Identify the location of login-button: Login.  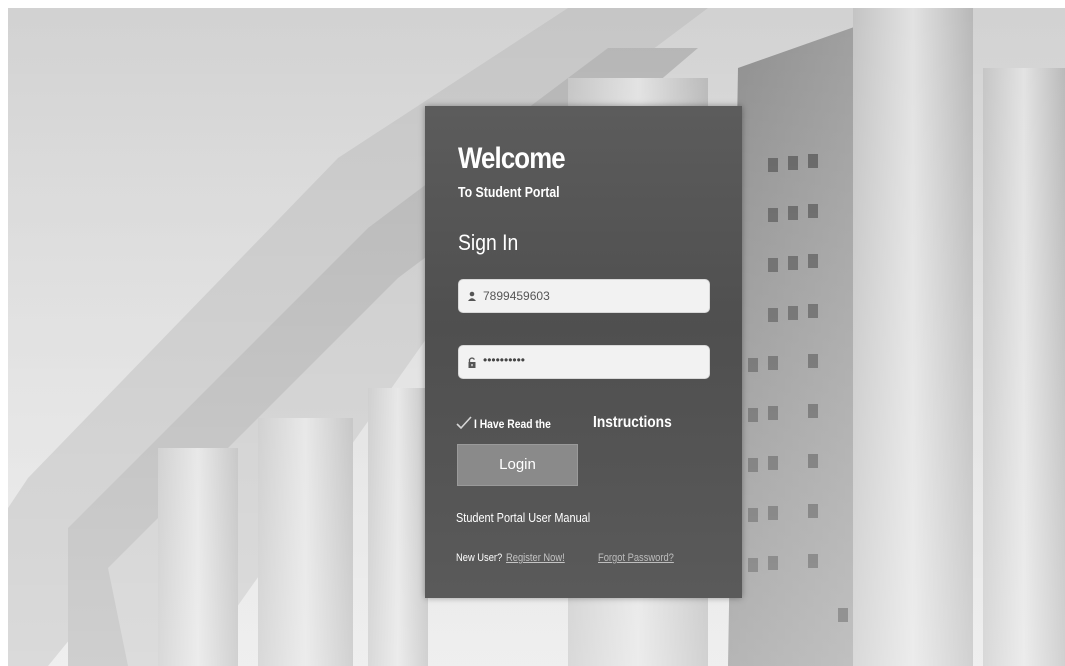
(517, 465).